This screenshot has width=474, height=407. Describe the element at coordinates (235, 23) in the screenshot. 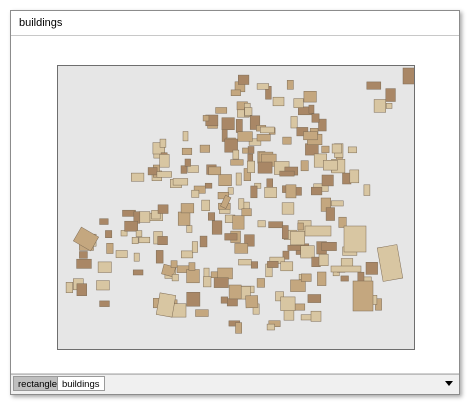

I see `window-titlebar: buildings` at that location.